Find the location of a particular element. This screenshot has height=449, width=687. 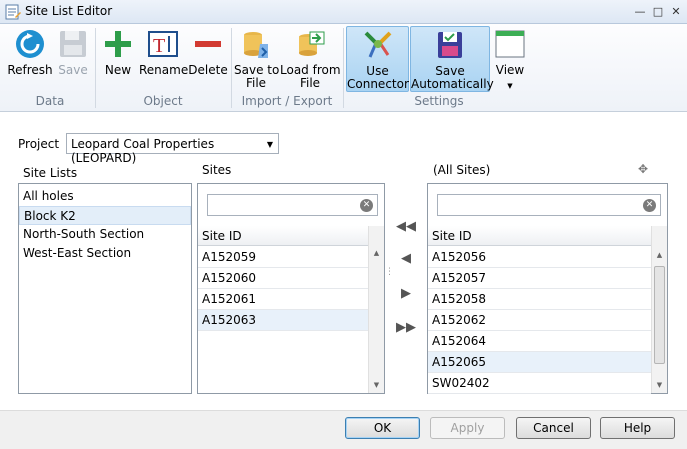

delete-button: Delete is located at coordinates (208, 59).